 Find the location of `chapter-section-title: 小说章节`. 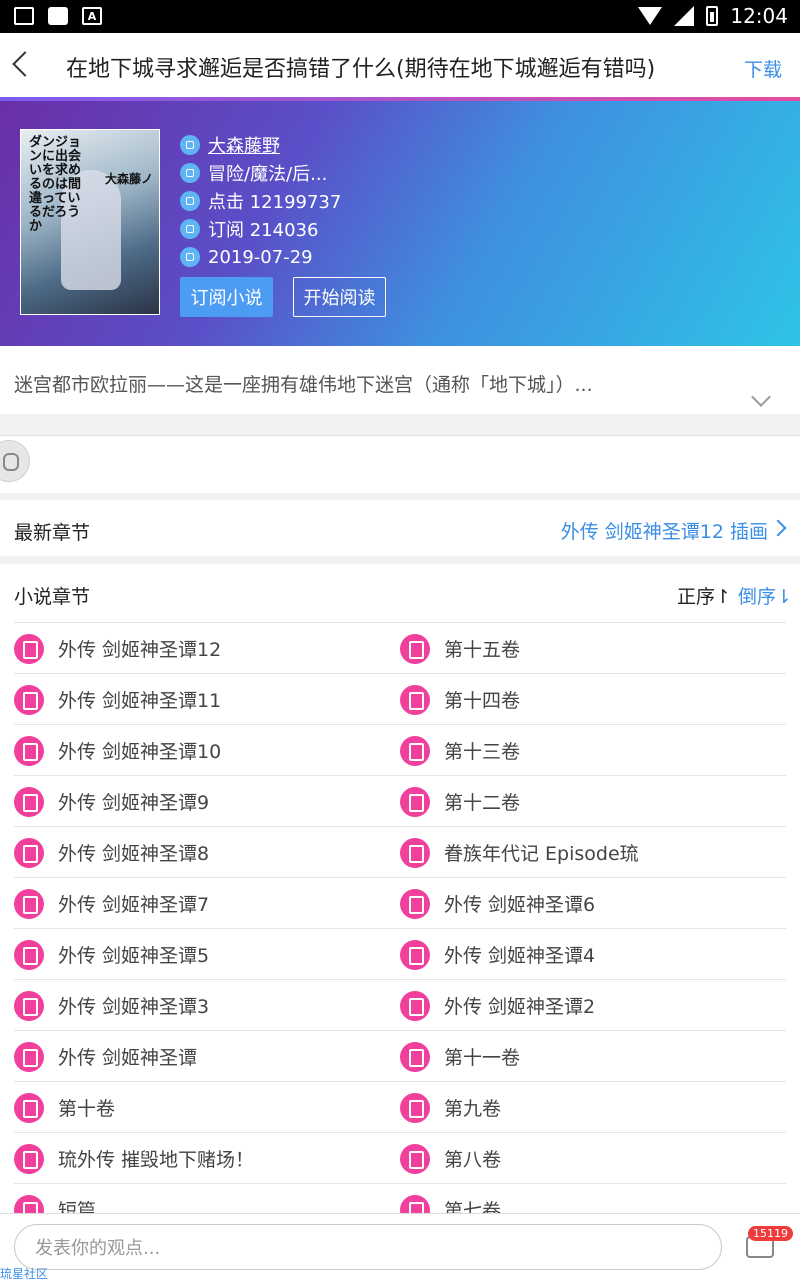

chapter-section-title: 小说章节 is located at coordinates (52, 597).